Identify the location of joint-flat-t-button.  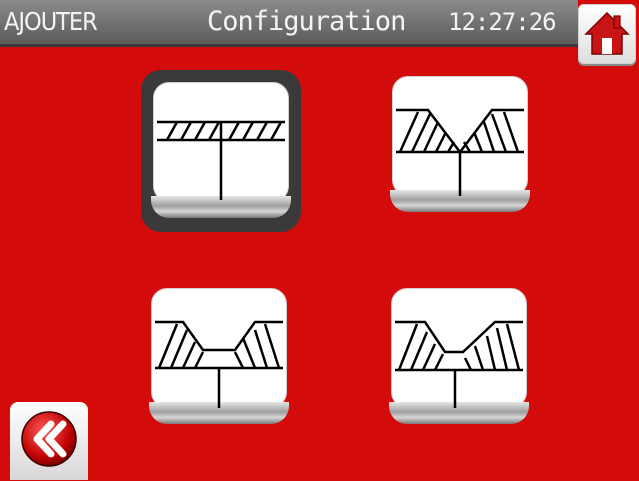
(221, 151).